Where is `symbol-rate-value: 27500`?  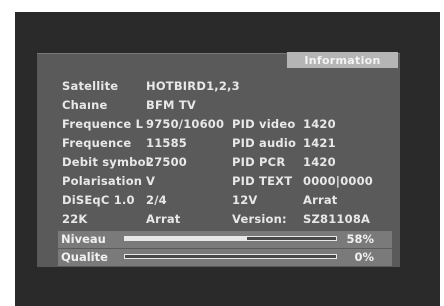 symbol-rate-value: 27500 is located at coordinates (167, 162).